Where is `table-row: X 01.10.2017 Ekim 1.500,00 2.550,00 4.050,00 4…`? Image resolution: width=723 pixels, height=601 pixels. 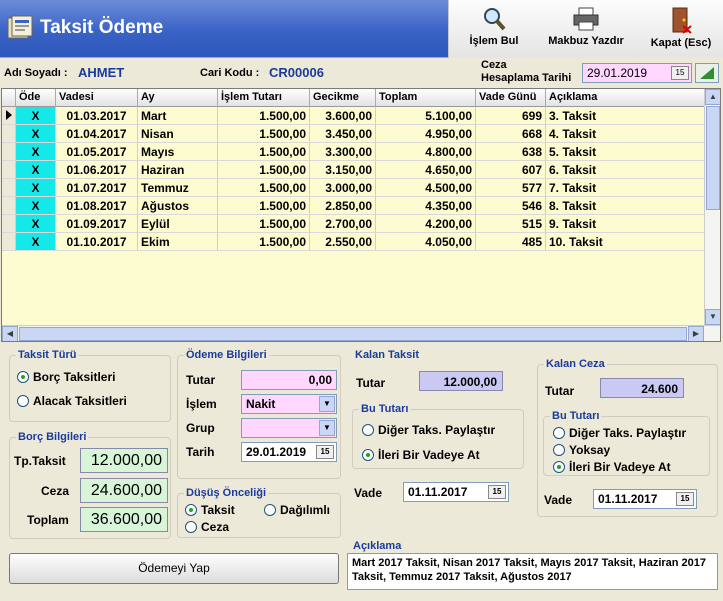
table-row: X 01.10.2017 Ekim 1.500,00 2.550,00 4.050,00 4… is located at coordinates (354, 242).